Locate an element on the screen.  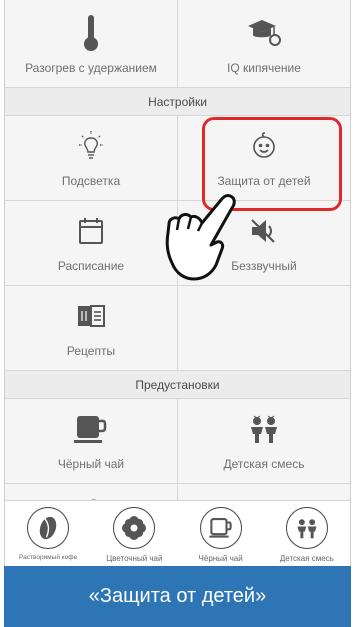
pointing-hand-icon is located at coordinates (200, 238).